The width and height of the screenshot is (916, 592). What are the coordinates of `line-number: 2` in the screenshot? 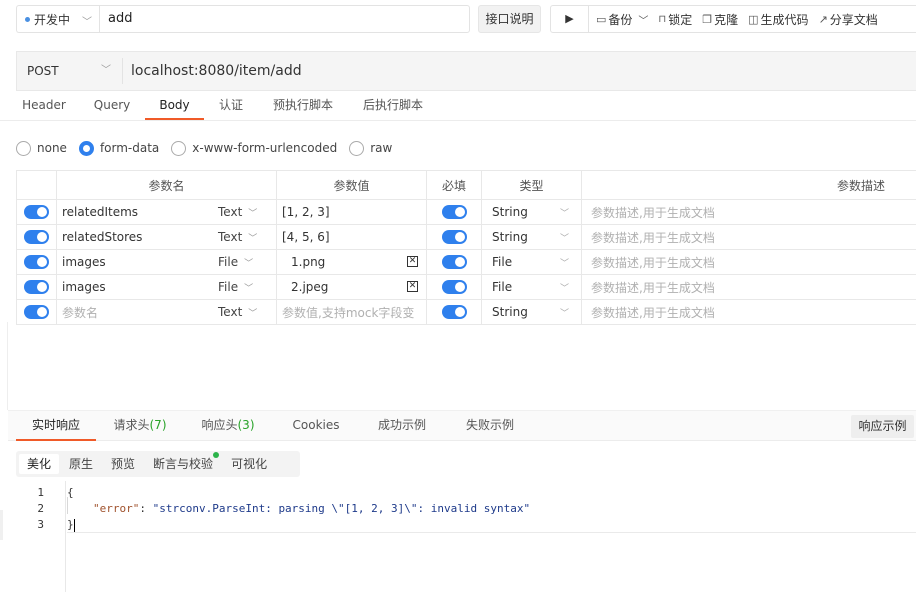 It's located at (40, 508).